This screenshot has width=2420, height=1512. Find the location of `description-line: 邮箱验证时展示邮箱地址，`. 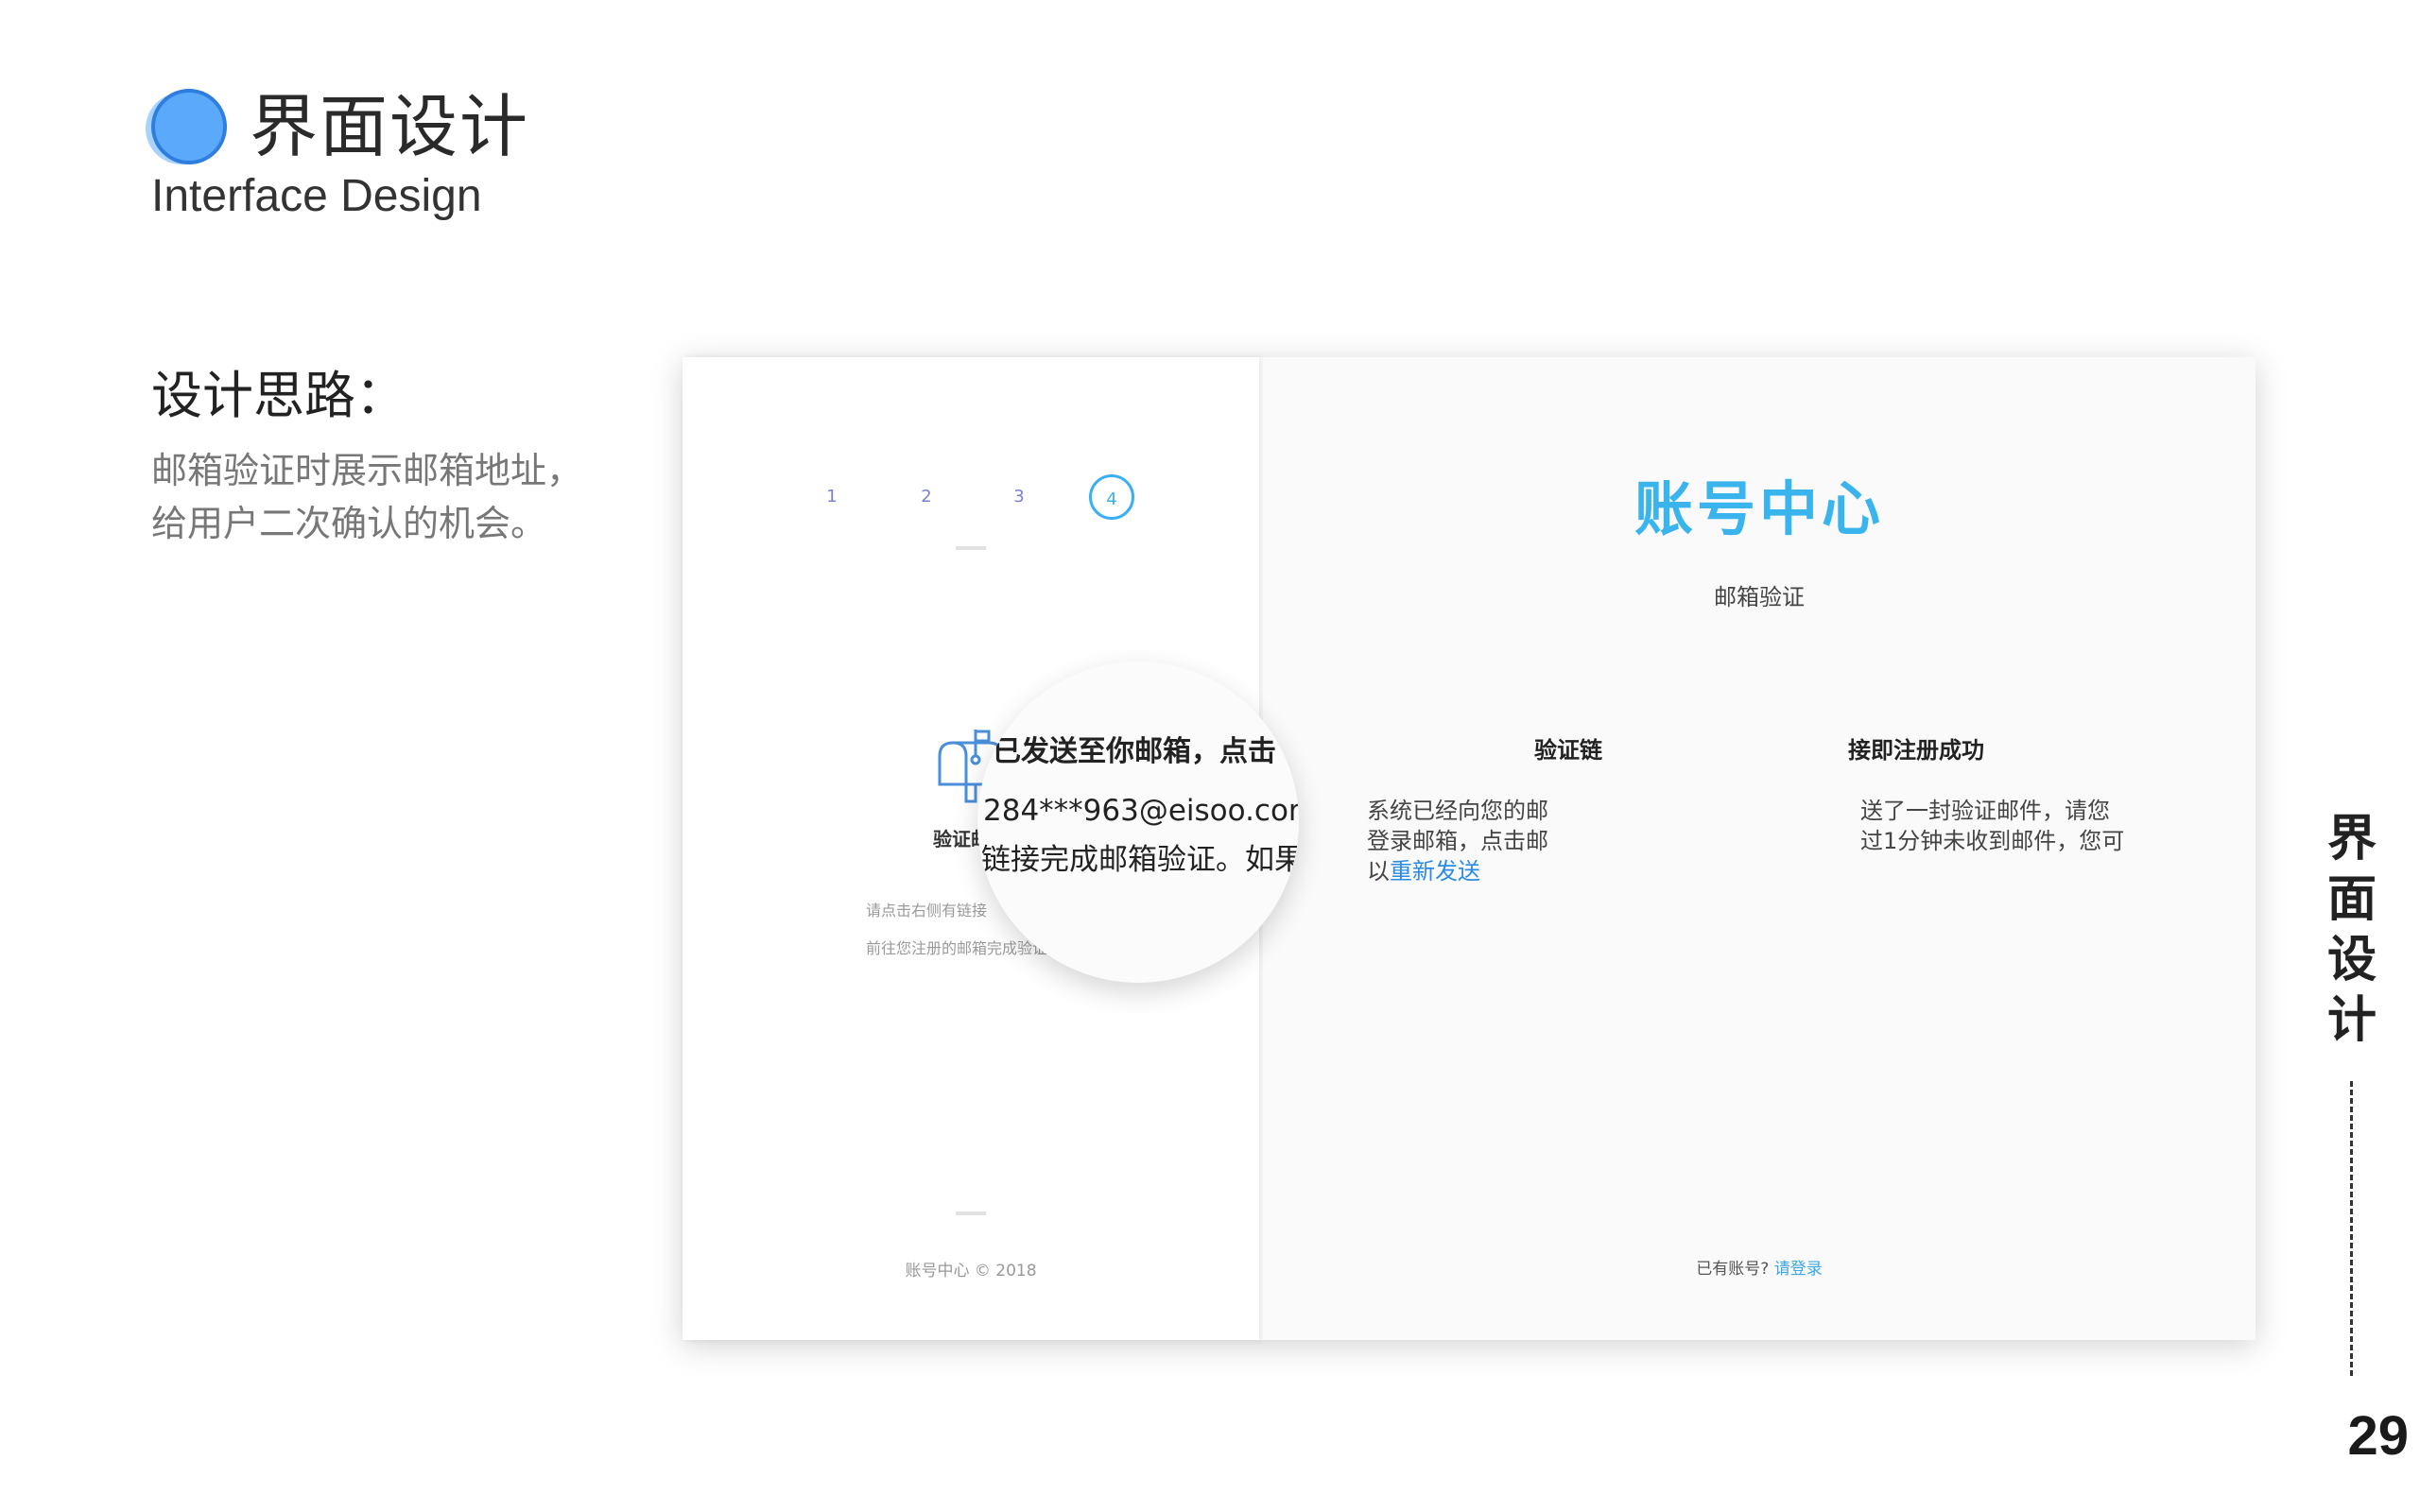

description-line: 邮箱验证时展示邮箱地址， is located at coordinates (367, 470).